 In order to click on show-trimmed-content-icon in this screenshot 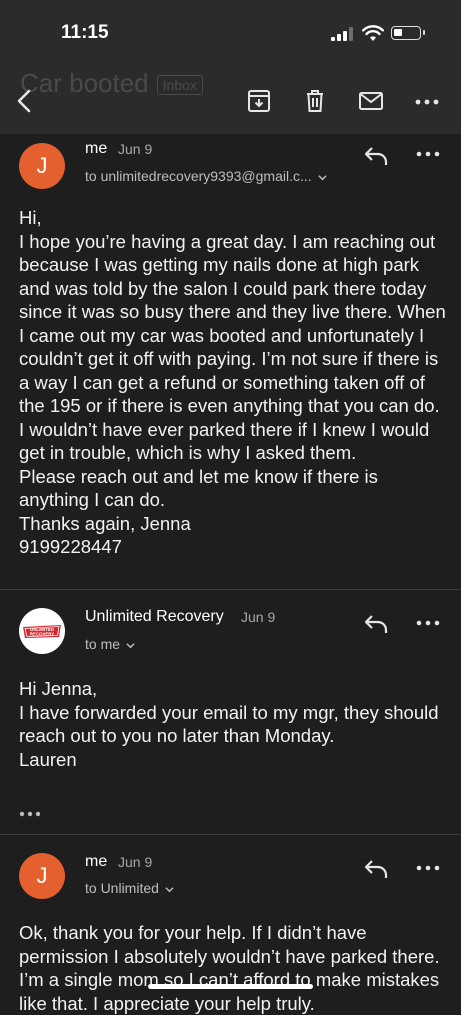, I will do `click(30, 814)`.